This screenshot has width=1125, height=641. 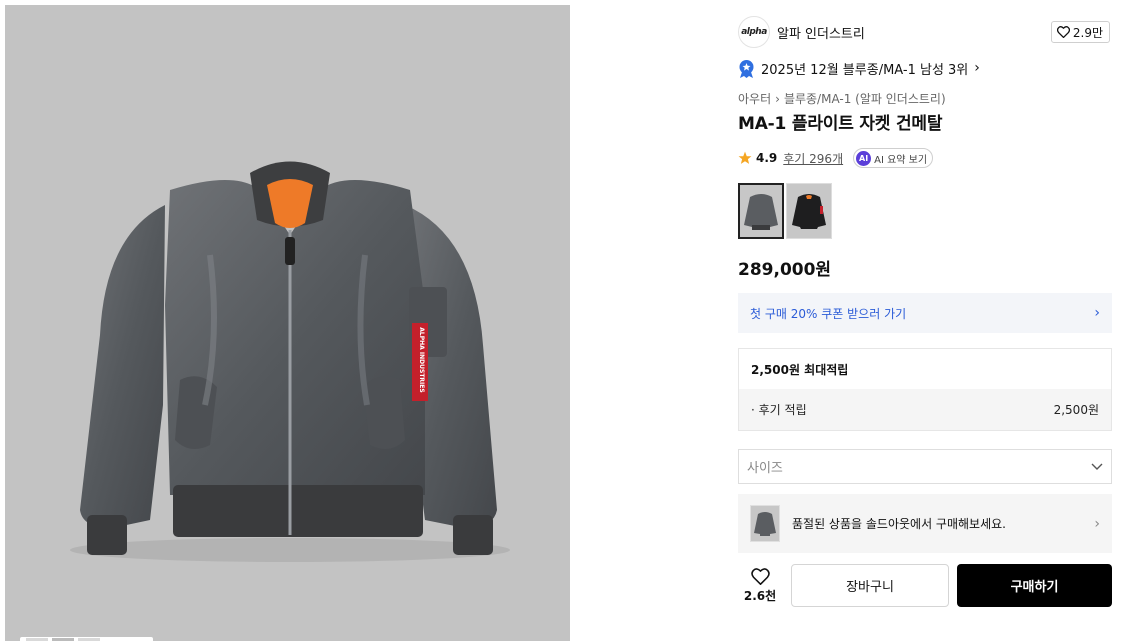 I want to click on breadcrumb-category: 아우터, so click(x=754, y=98).